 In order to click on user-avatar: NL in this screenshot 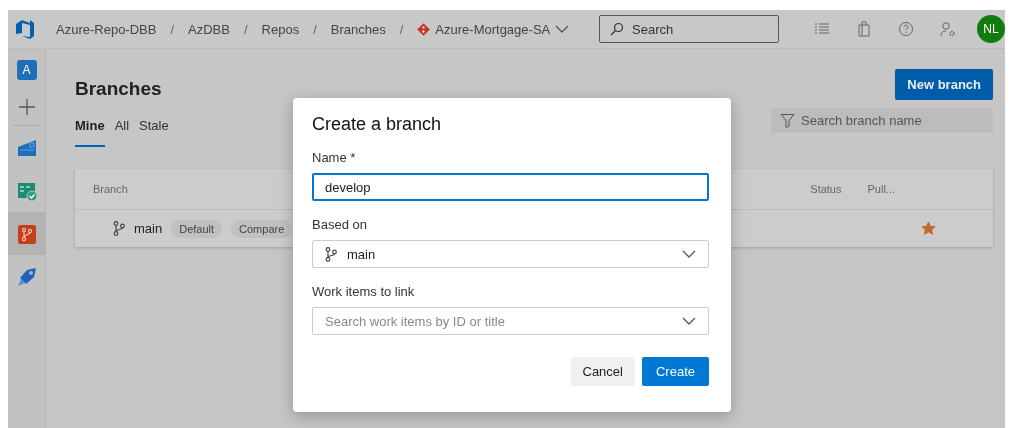, I will do `click(991, 29)`.